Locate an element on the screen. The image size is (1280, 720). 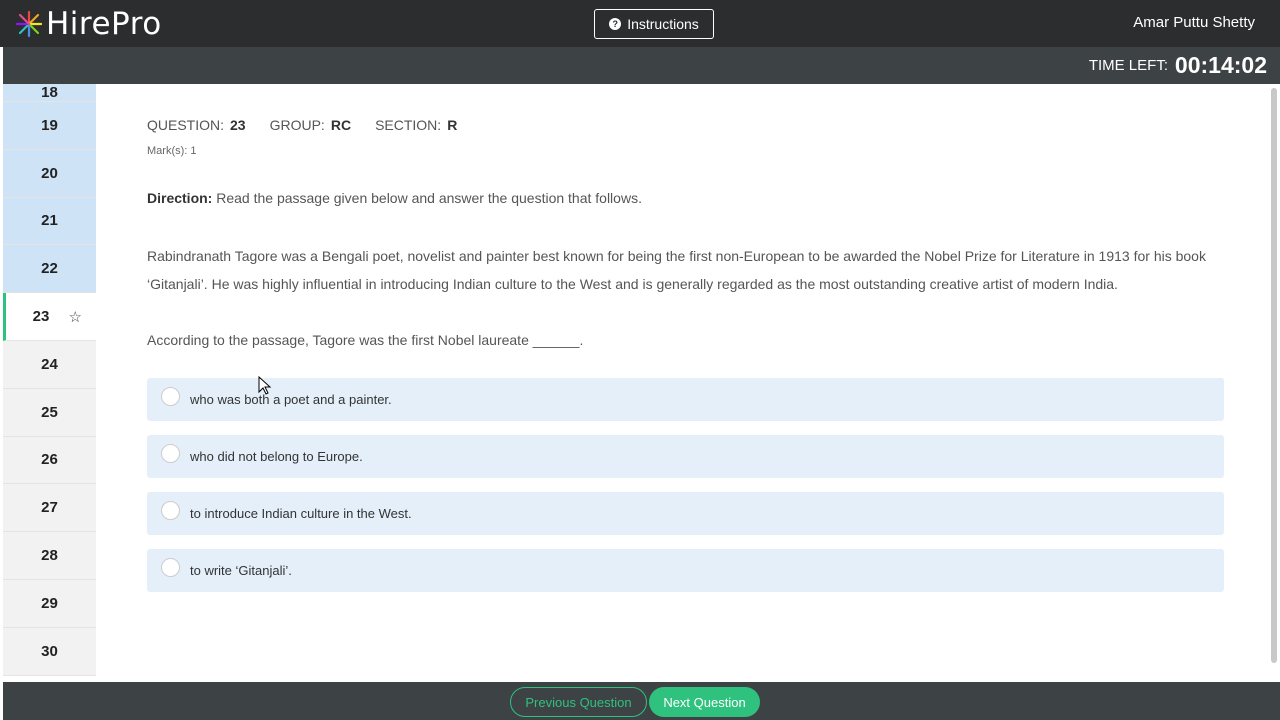
logo-text: HirePro is located at coordinates (104, 24).